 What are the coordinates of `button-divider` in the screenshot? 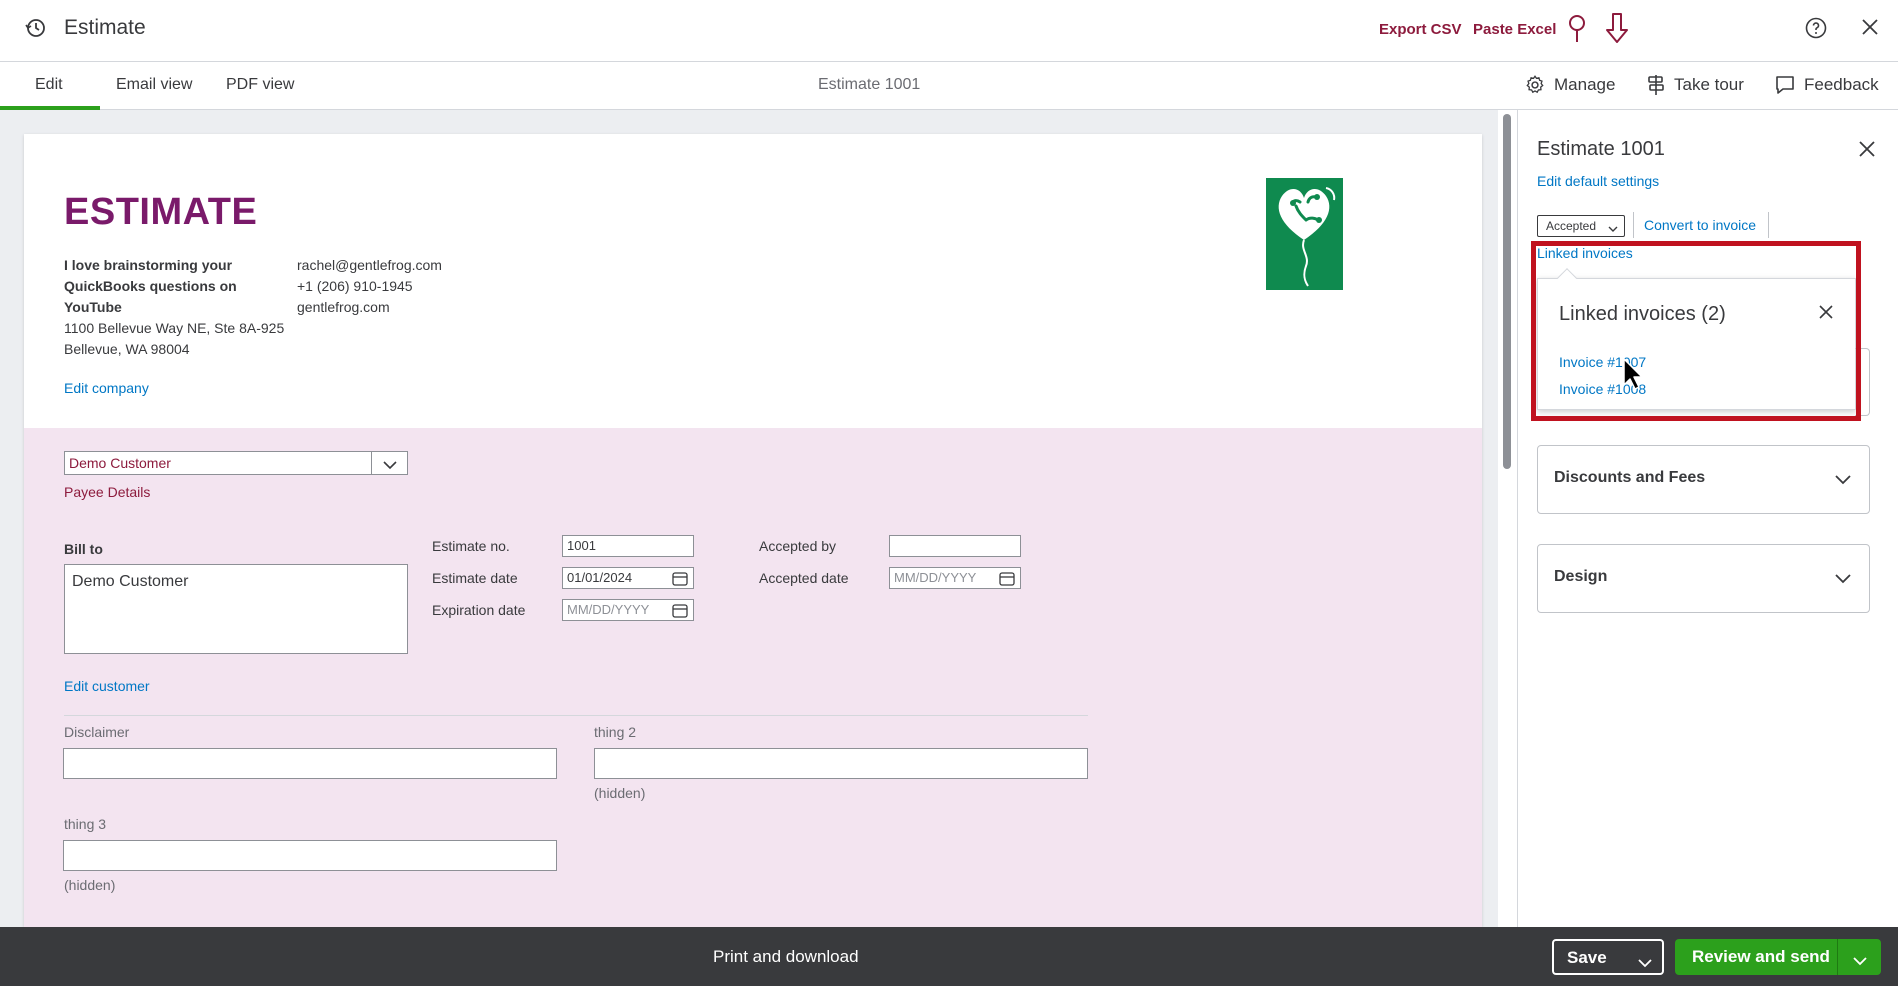 It's located at (1837, 957).